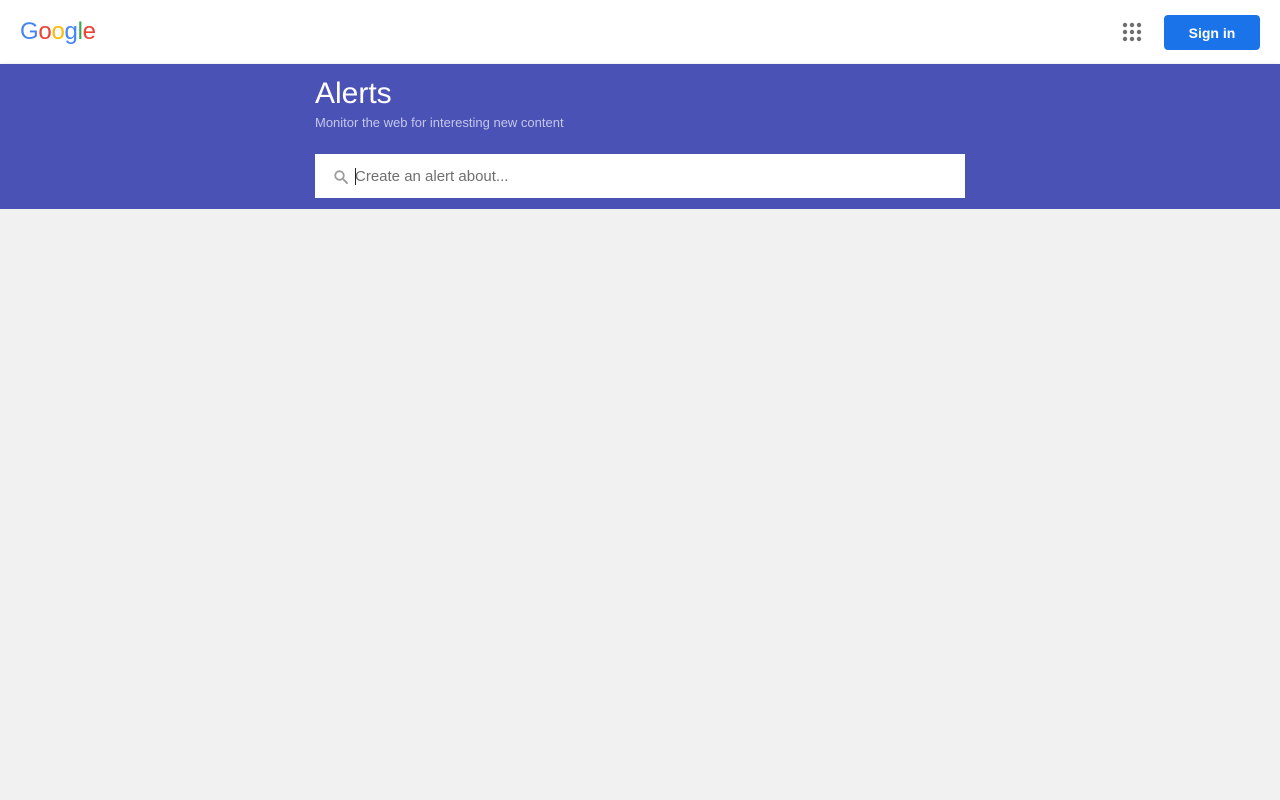 The image size is (1280, 800). What do you see at coordinates (355, 176) in the screenshot?
I see `text-caret` at bounding box center [355, 176].